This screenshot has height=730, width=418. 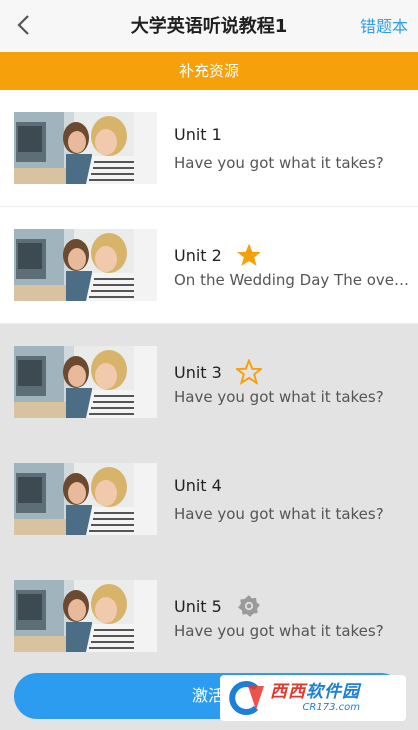 I want to click on watermark-logo: 西西软件园 CR173.com, so click(x=313, y=698).